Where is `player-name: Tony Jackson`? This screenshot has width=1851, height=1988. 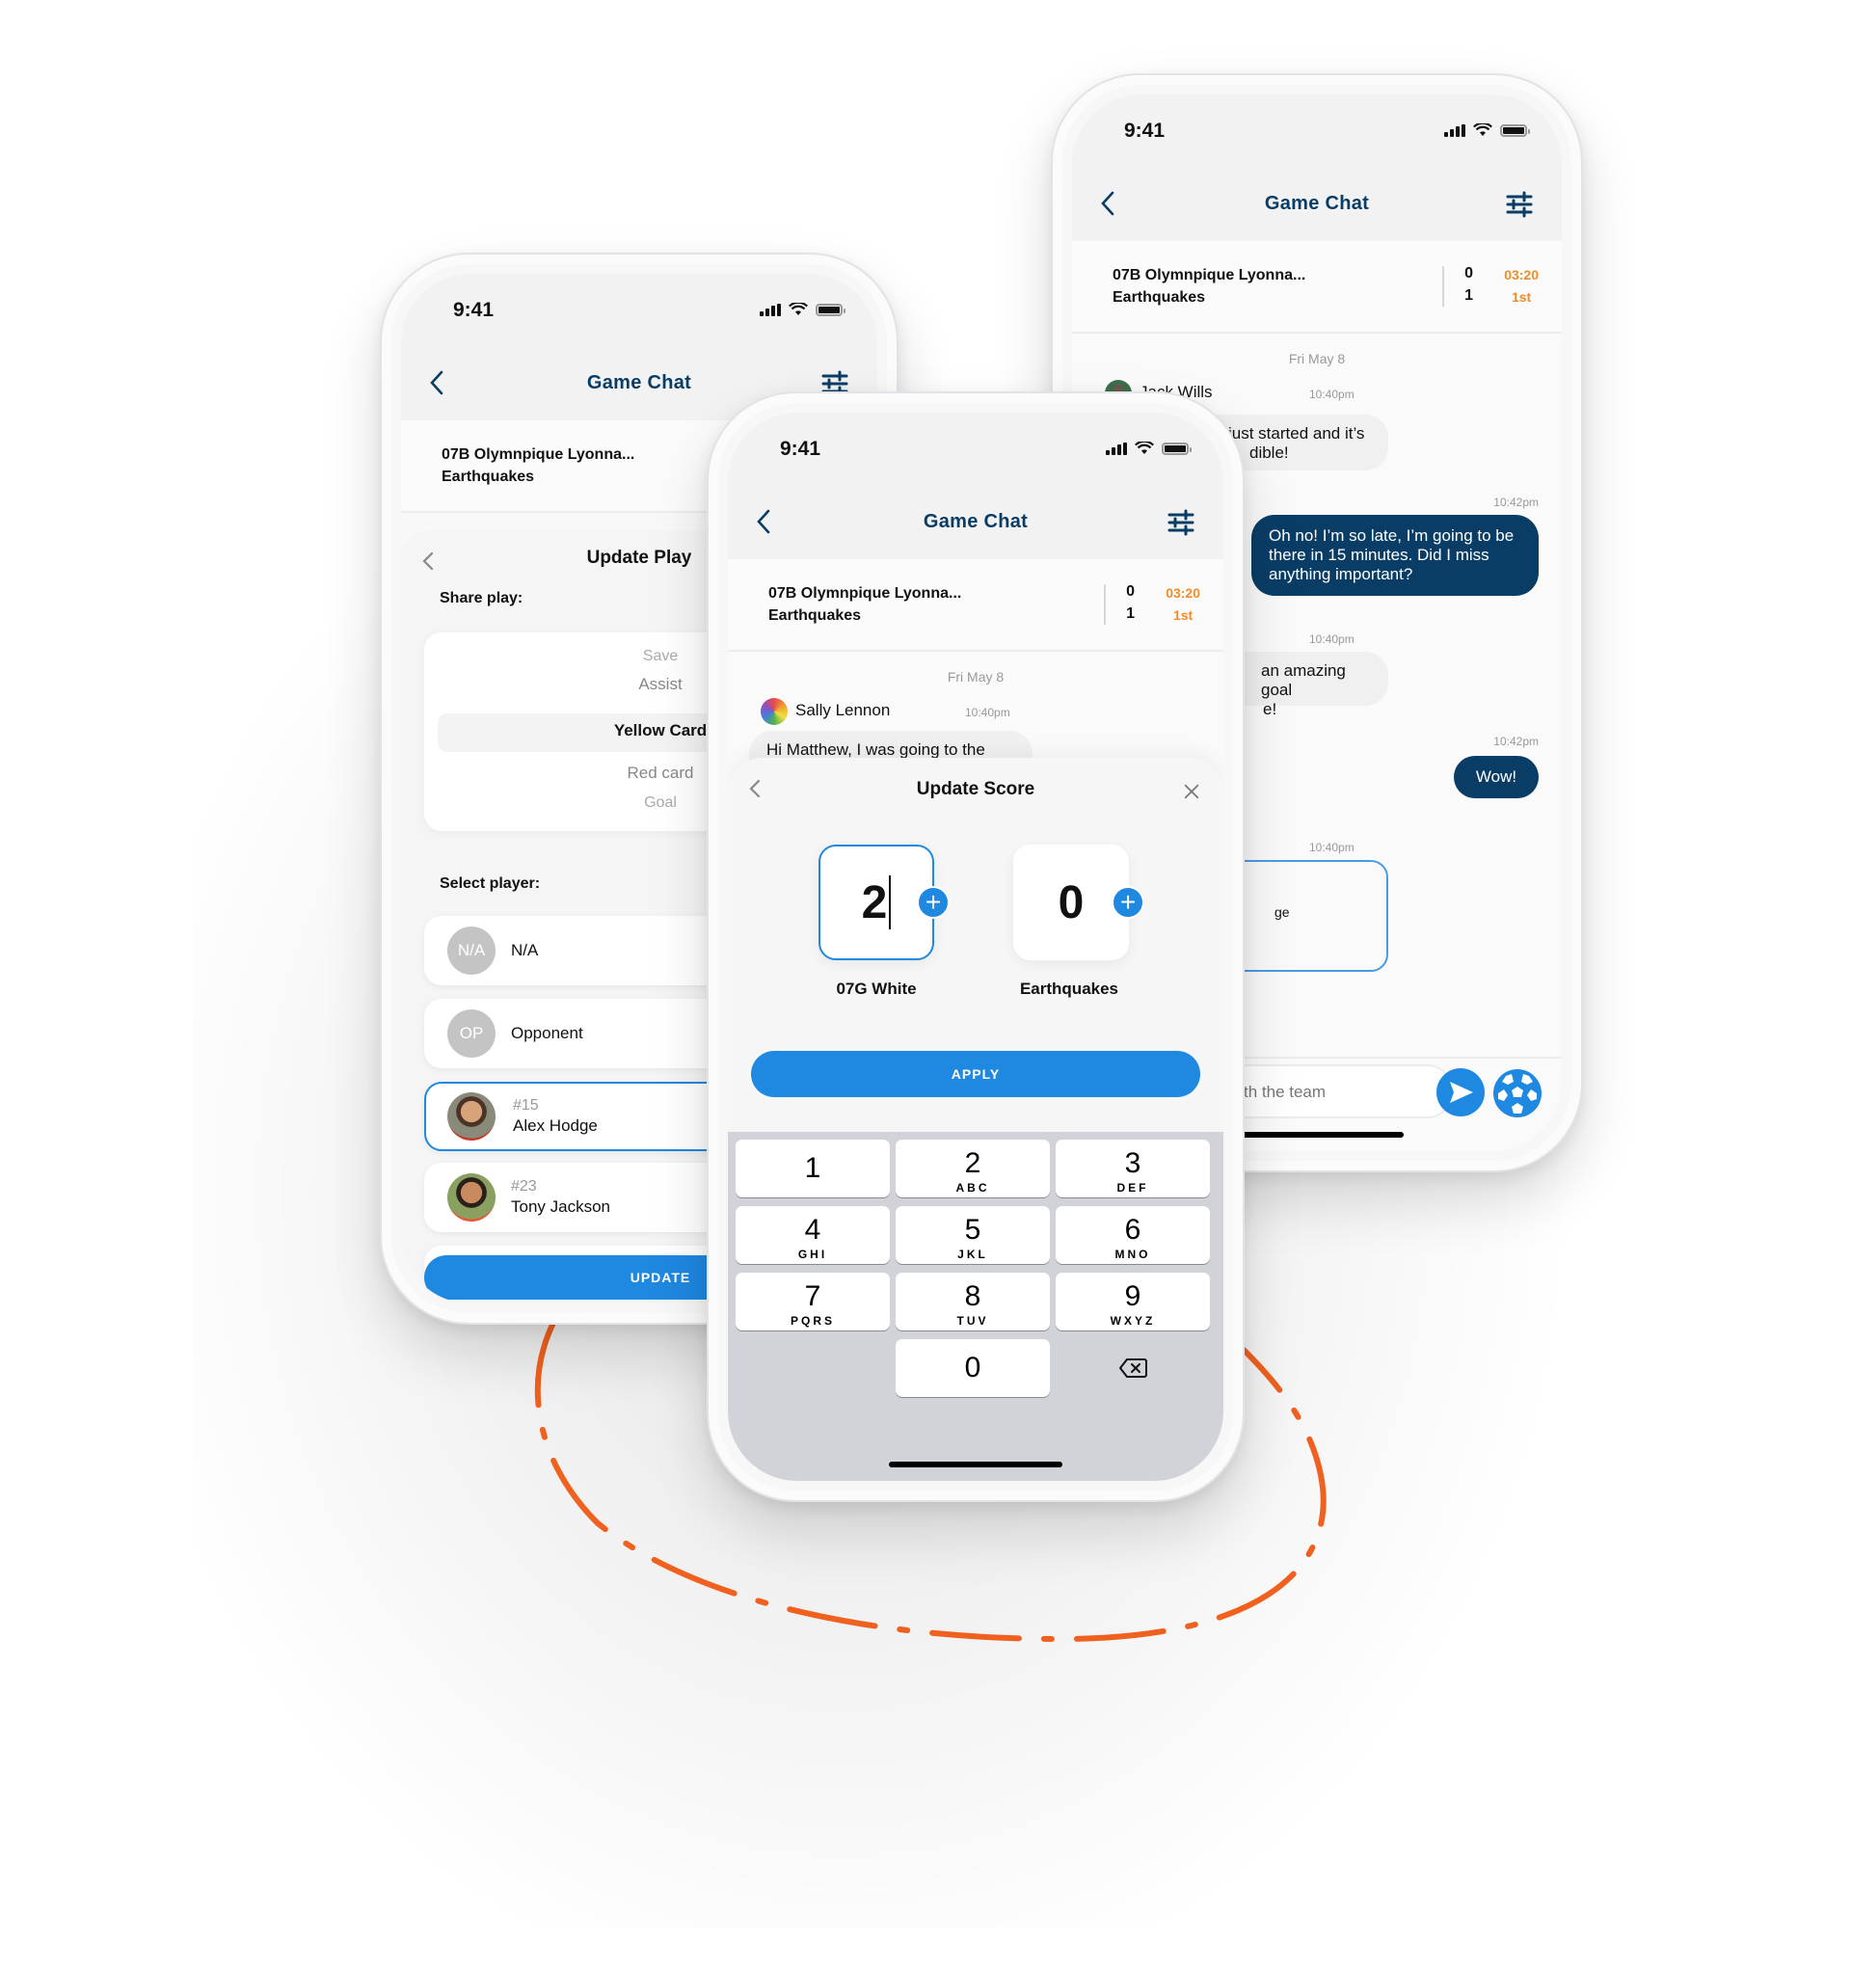
player-name: Tony Jackson is located at coordinates (560, 1206).